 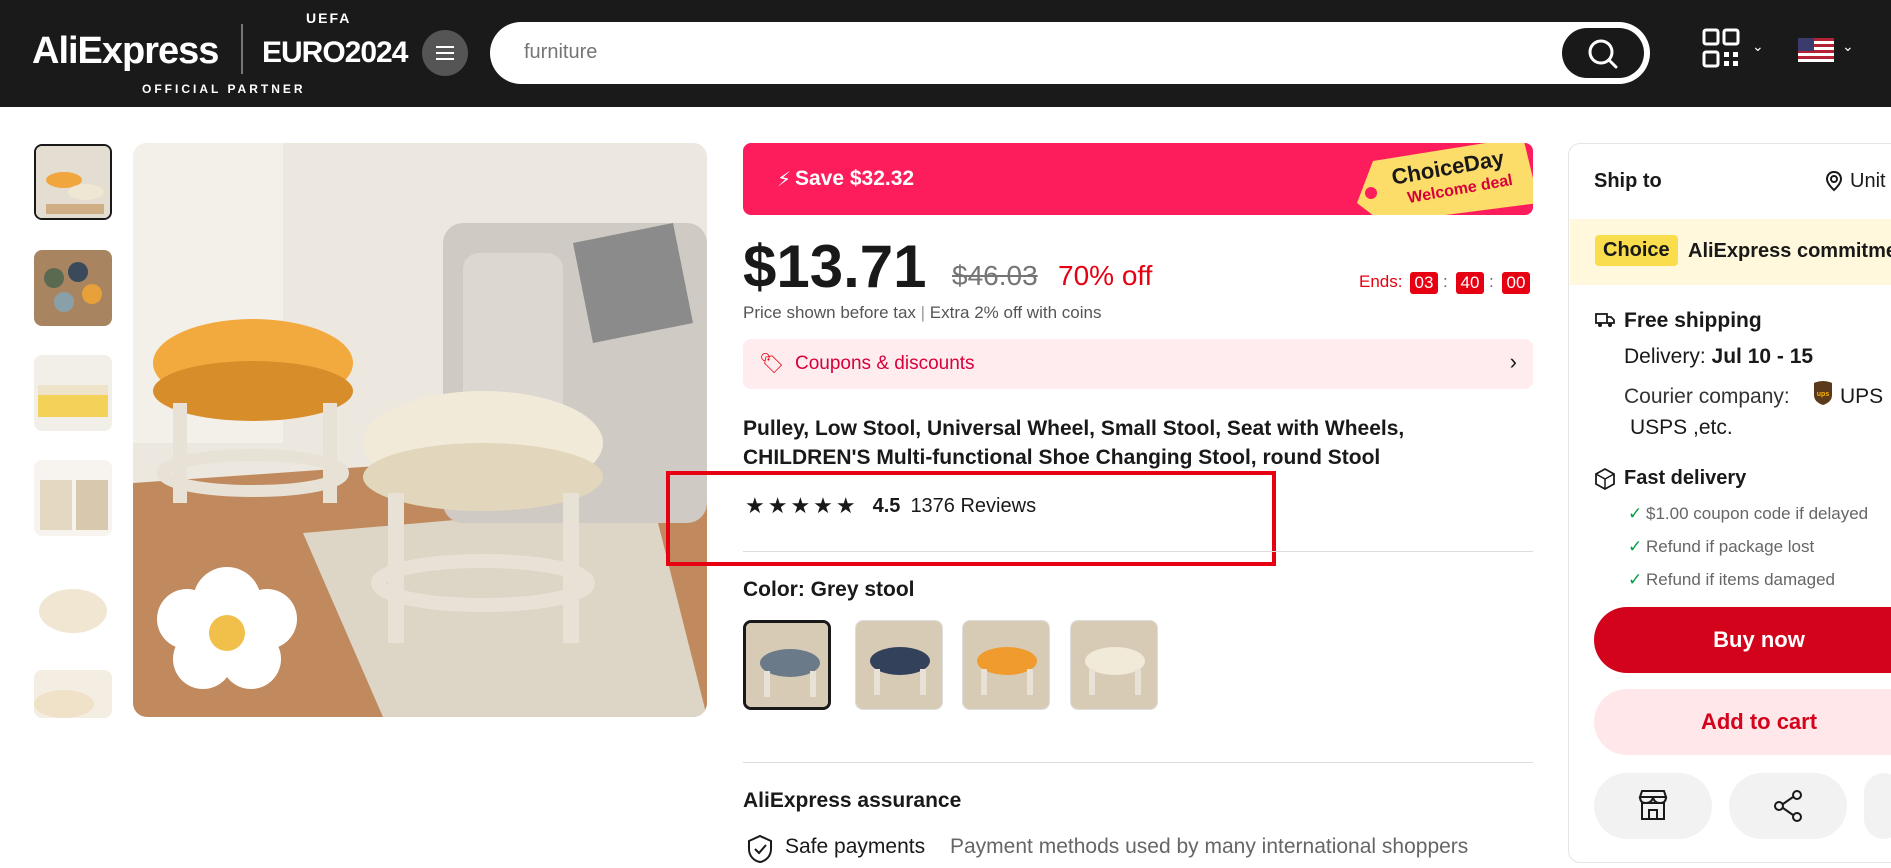 I want to click on coins-note: Extra 2% off with coins, so click(x=1015, y=312).